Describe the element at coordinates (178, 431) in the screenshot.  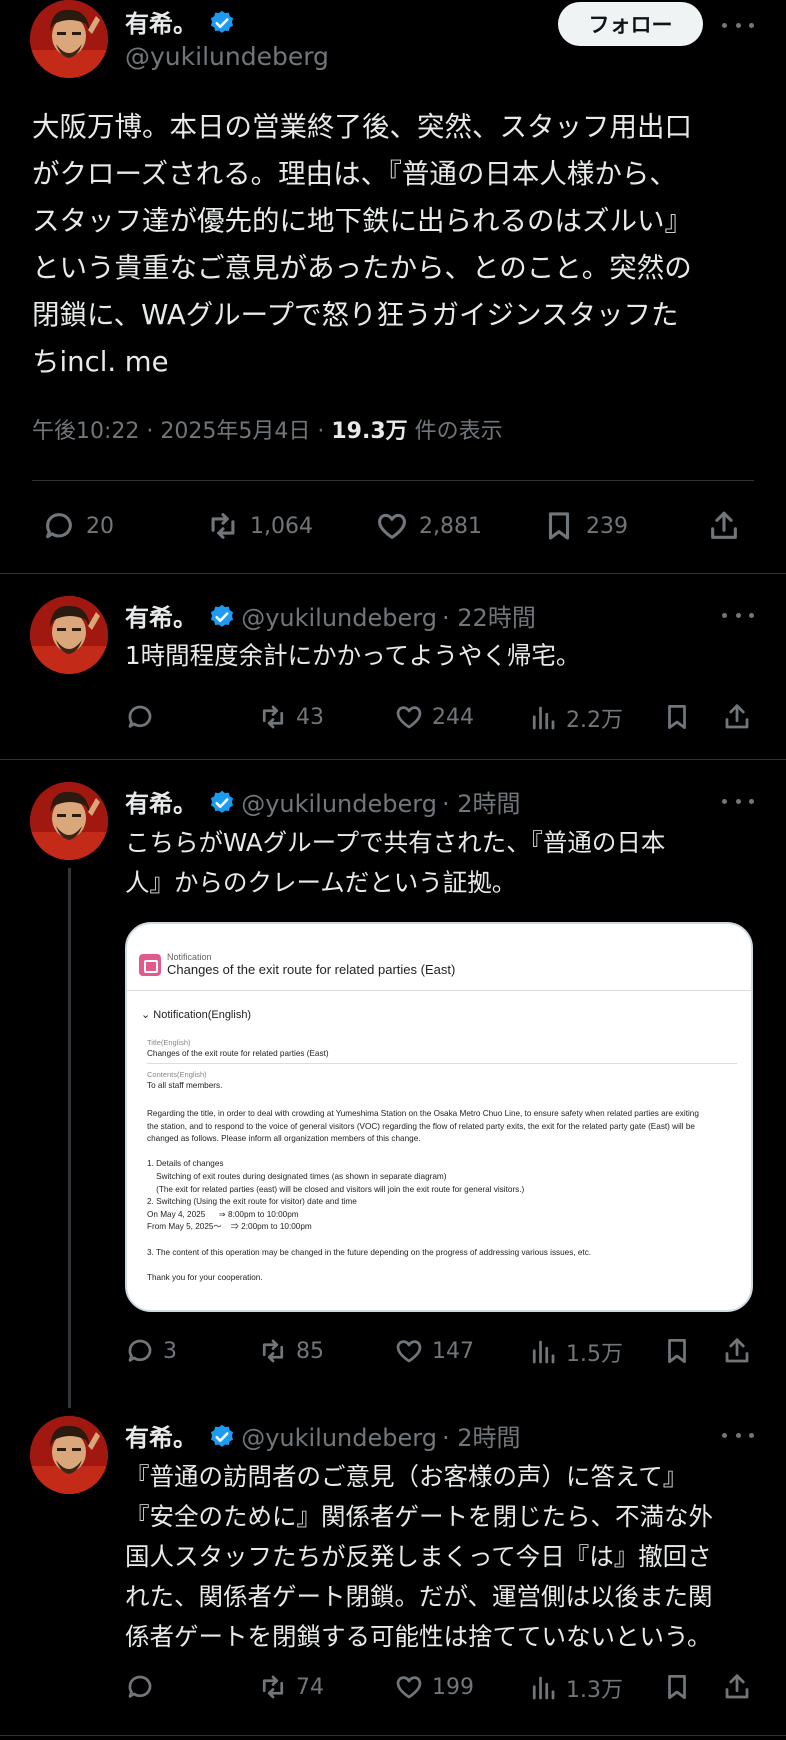
I see `tweet-timestamp: 午後10:22 · 2025年5月4日 ·` at that location.